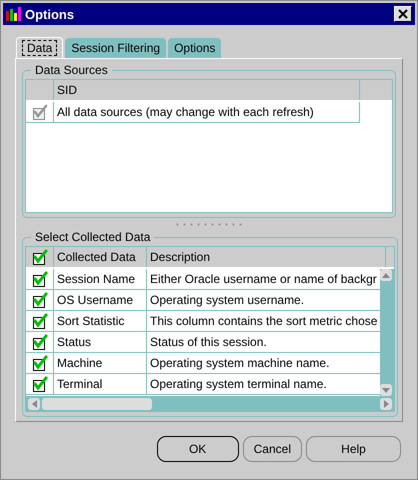 The image size is (418, 480). I want to click on tab: Session Filtering, so click(115, 48).